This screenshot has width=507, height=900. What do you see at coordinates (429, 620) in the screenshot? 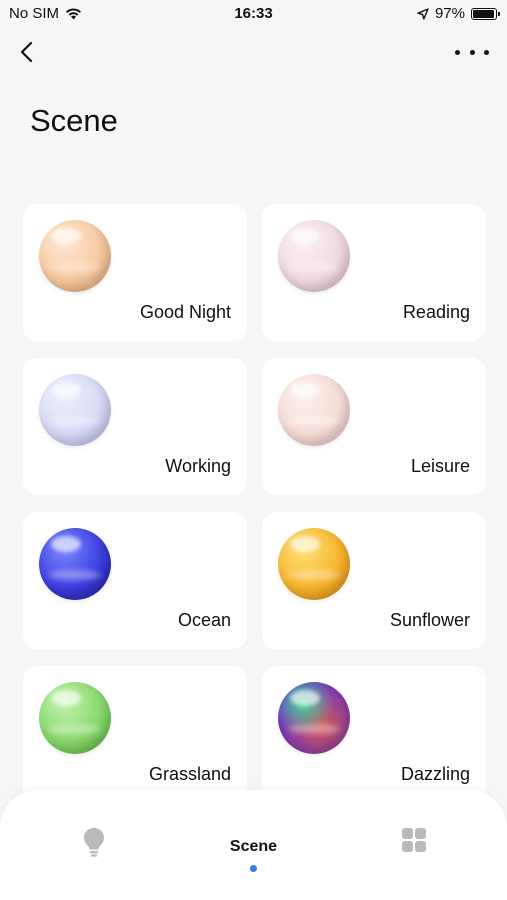
I see `scene-label: Sunflower` at bounding box center [429, 620].